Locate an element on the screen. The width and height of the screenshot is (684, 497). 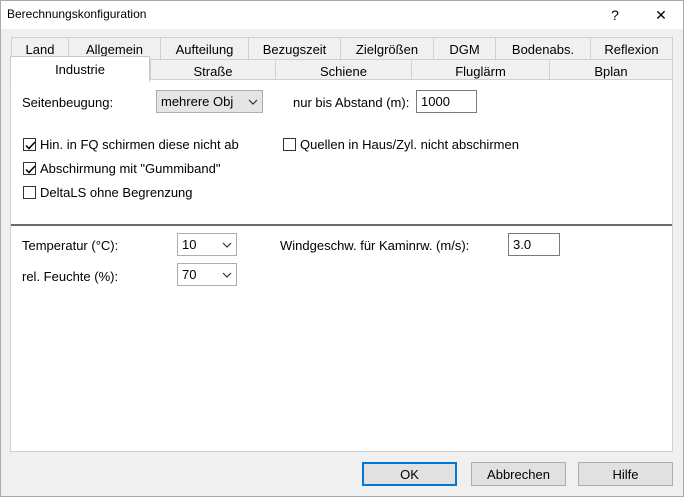
gummiband-checkbox: Abschirmung mit "Gummiband" is located at coordinates (121, 168).